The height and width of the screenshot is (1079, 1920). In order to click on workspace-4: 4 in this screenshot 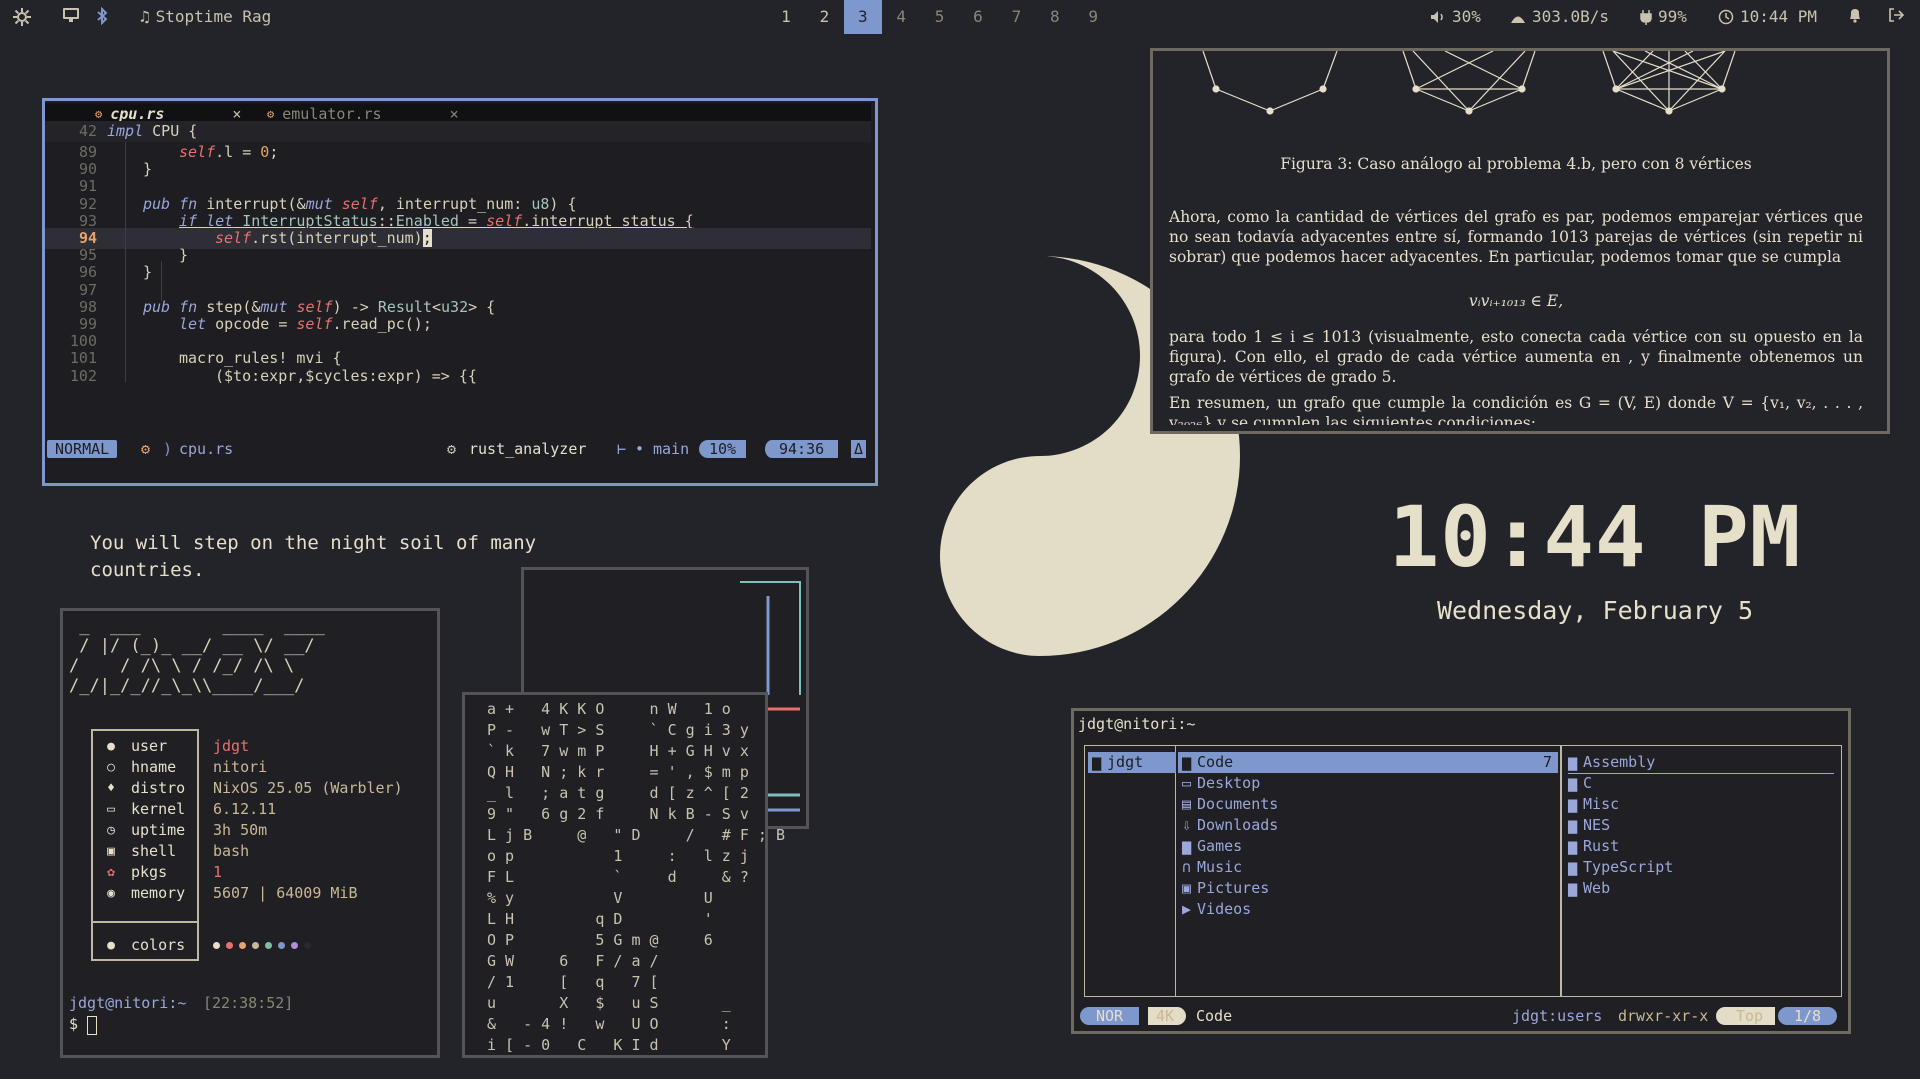, I will do `click(901, 17)`.